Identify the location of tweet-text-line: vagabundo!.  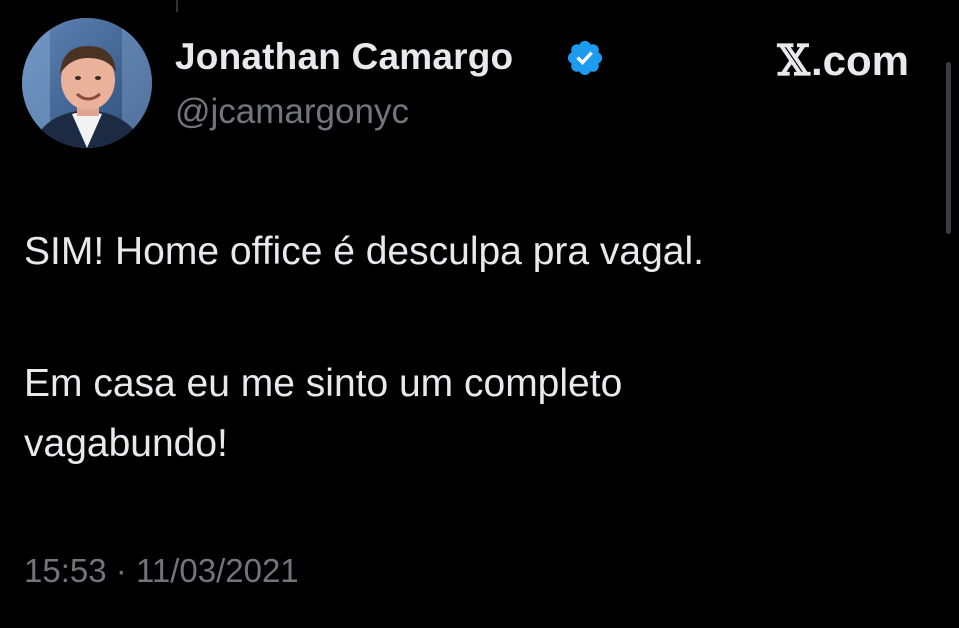
(126, 443).